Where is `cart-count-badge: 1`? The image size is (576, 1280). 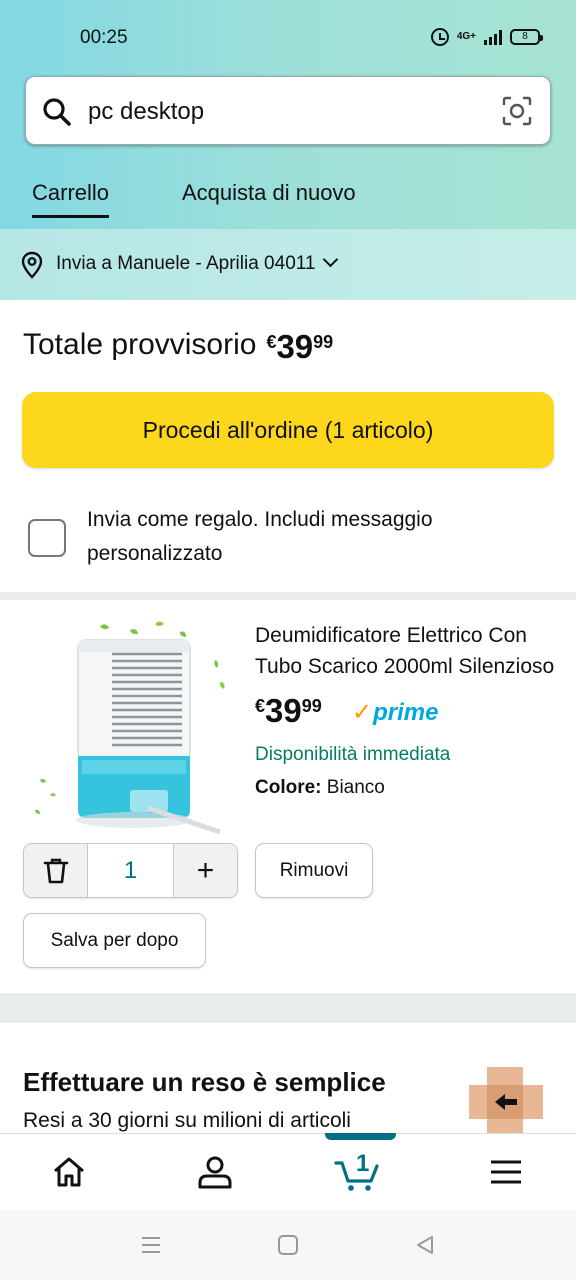
cart-count-badge: 1 is located at coordinates (363, 1163).